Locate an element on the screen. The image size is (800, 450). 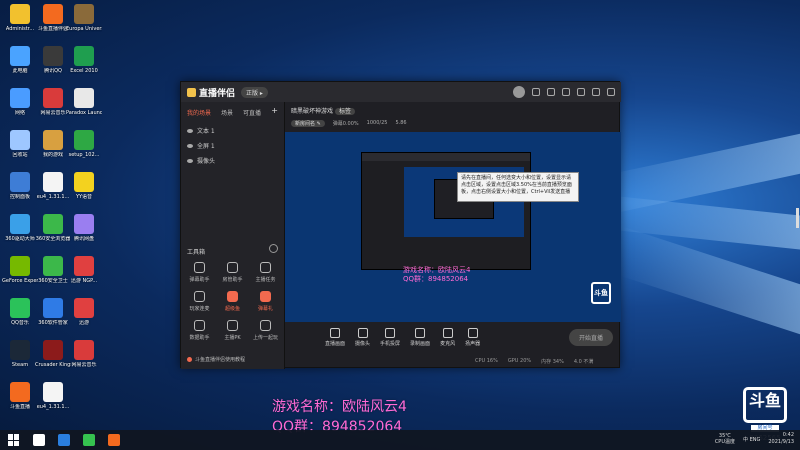
control-button: 手机投屏 is located at coordinates (390, 337).